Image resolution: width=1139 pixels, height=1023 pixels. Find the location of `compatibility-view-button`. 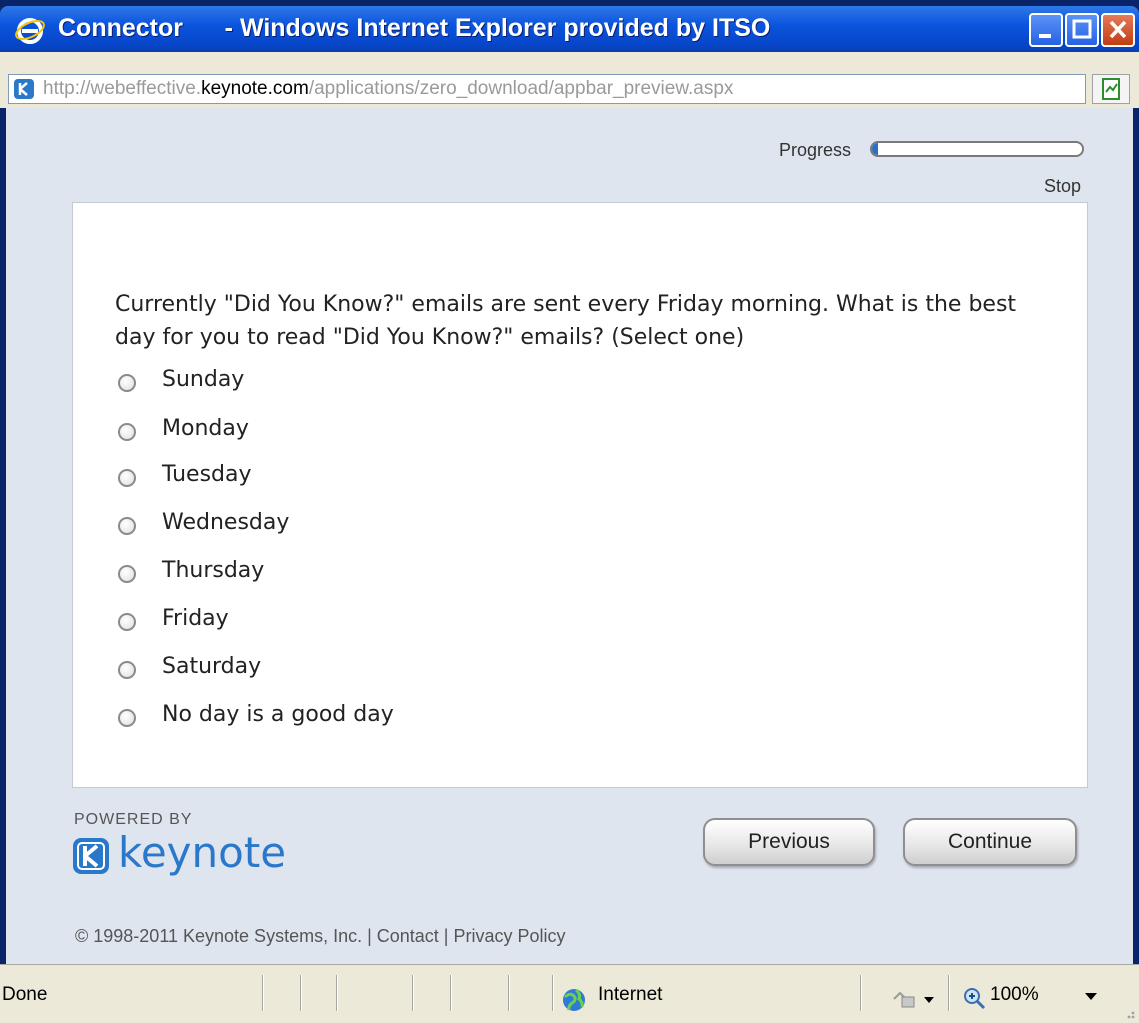

compatibility-view-button is located at coordinates (1111, 89).